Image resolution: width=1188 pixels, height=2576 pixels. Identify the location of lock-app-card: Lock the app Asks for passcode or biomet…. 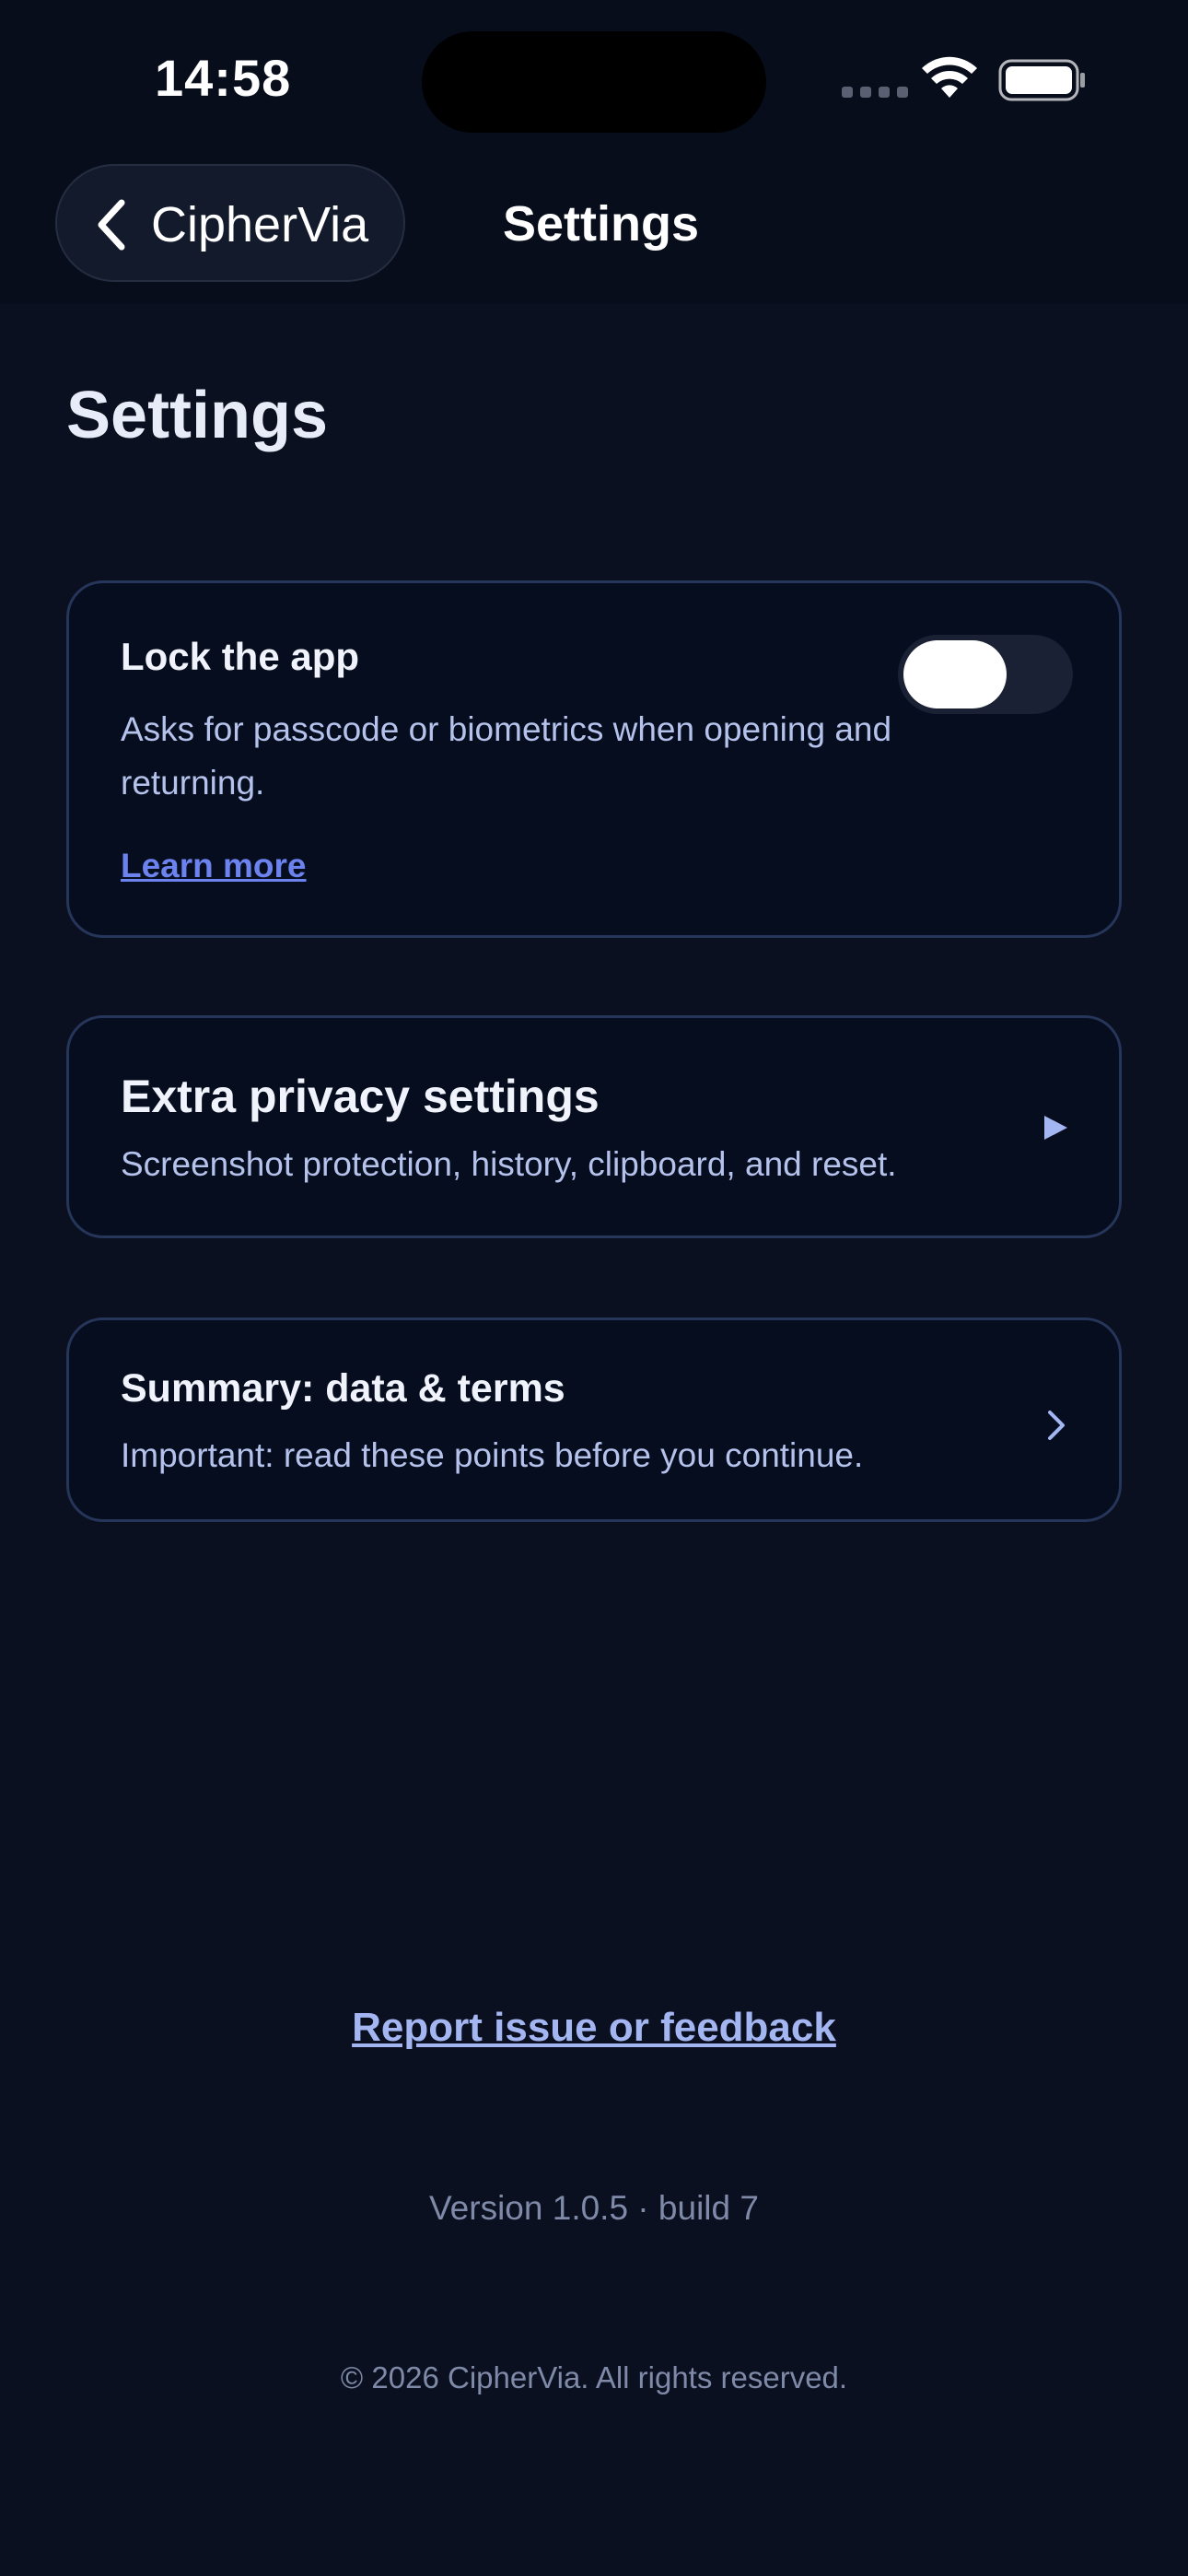
(594, 759).